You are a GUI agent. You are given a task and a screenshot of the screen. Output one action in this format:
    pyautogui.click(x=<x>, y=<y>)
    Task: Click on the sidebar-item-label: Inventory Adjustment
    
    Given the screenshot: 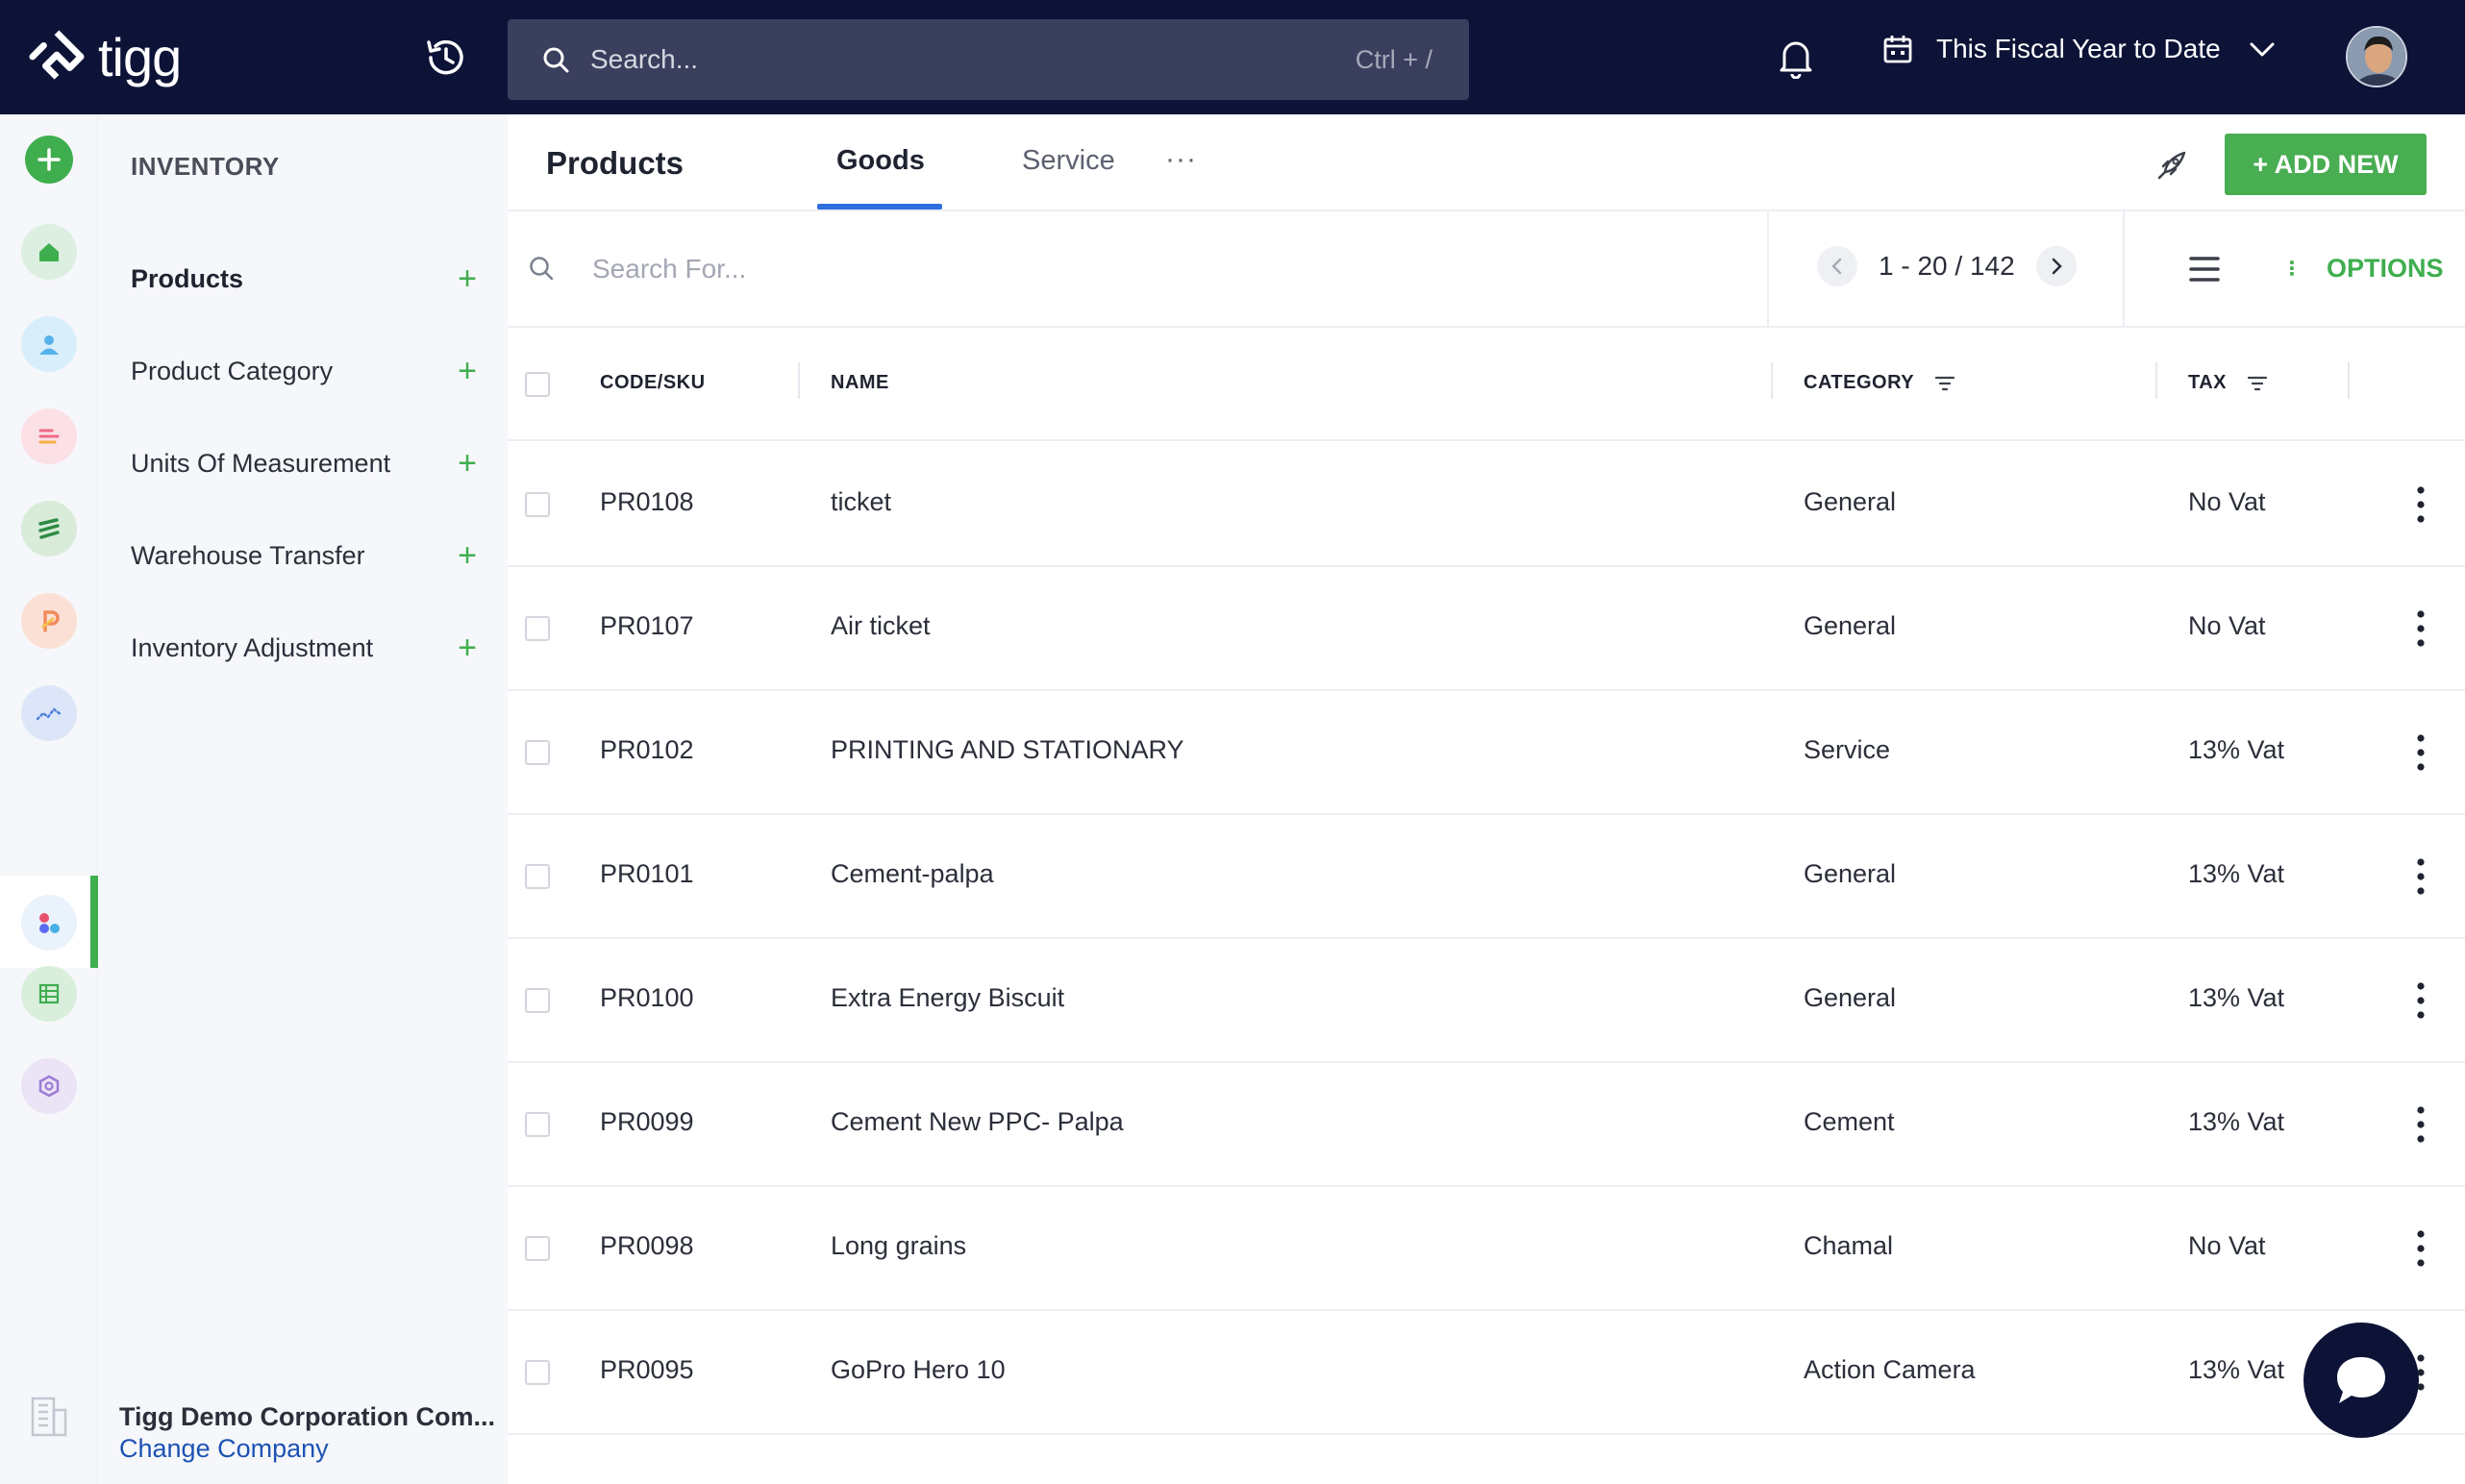 What is the action you would take?
    pyautogui.click(x=252, y=647)
    